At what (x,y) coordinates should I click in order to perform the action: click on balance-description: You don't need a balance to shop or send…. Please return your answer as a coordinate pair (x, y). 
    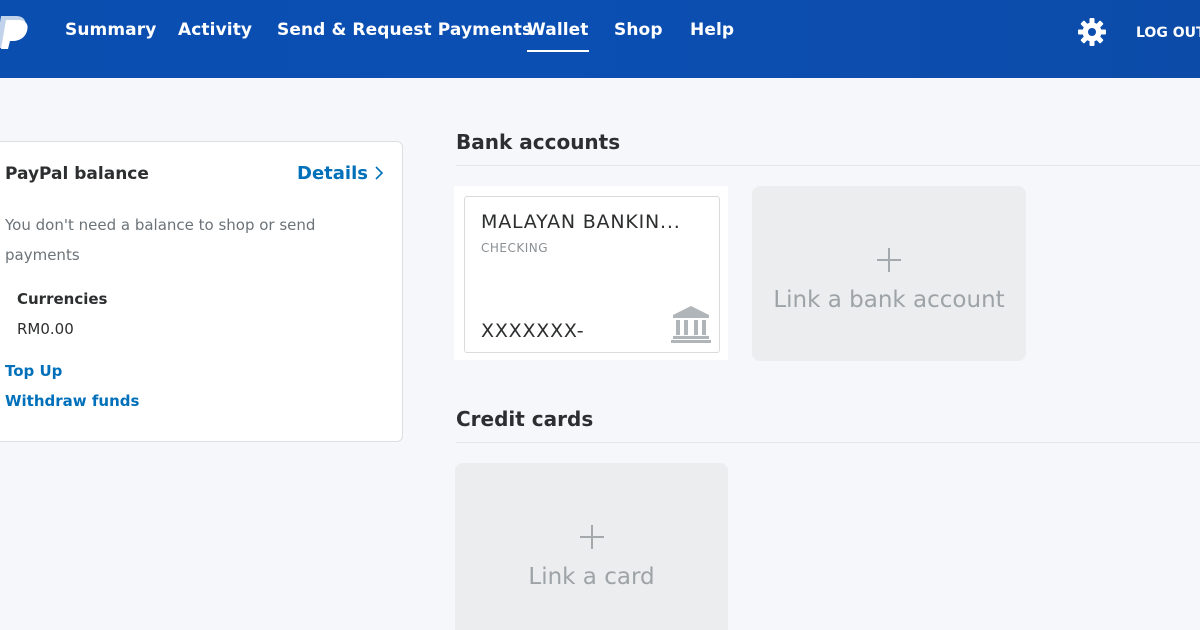
    Looking at the image, I should click on (160, 240).